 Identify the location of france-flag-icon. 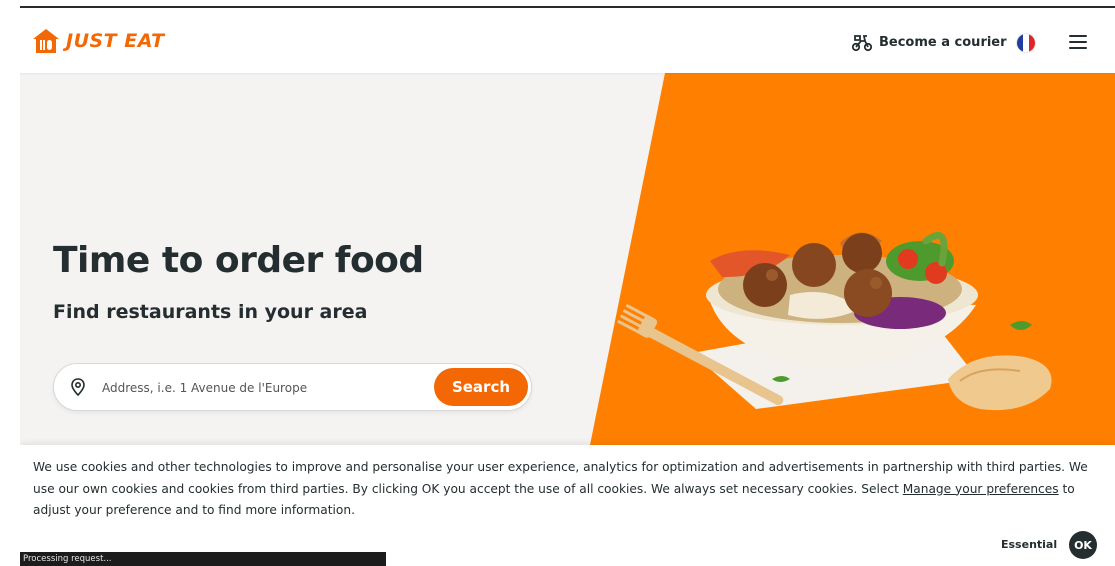
(1026, 43).